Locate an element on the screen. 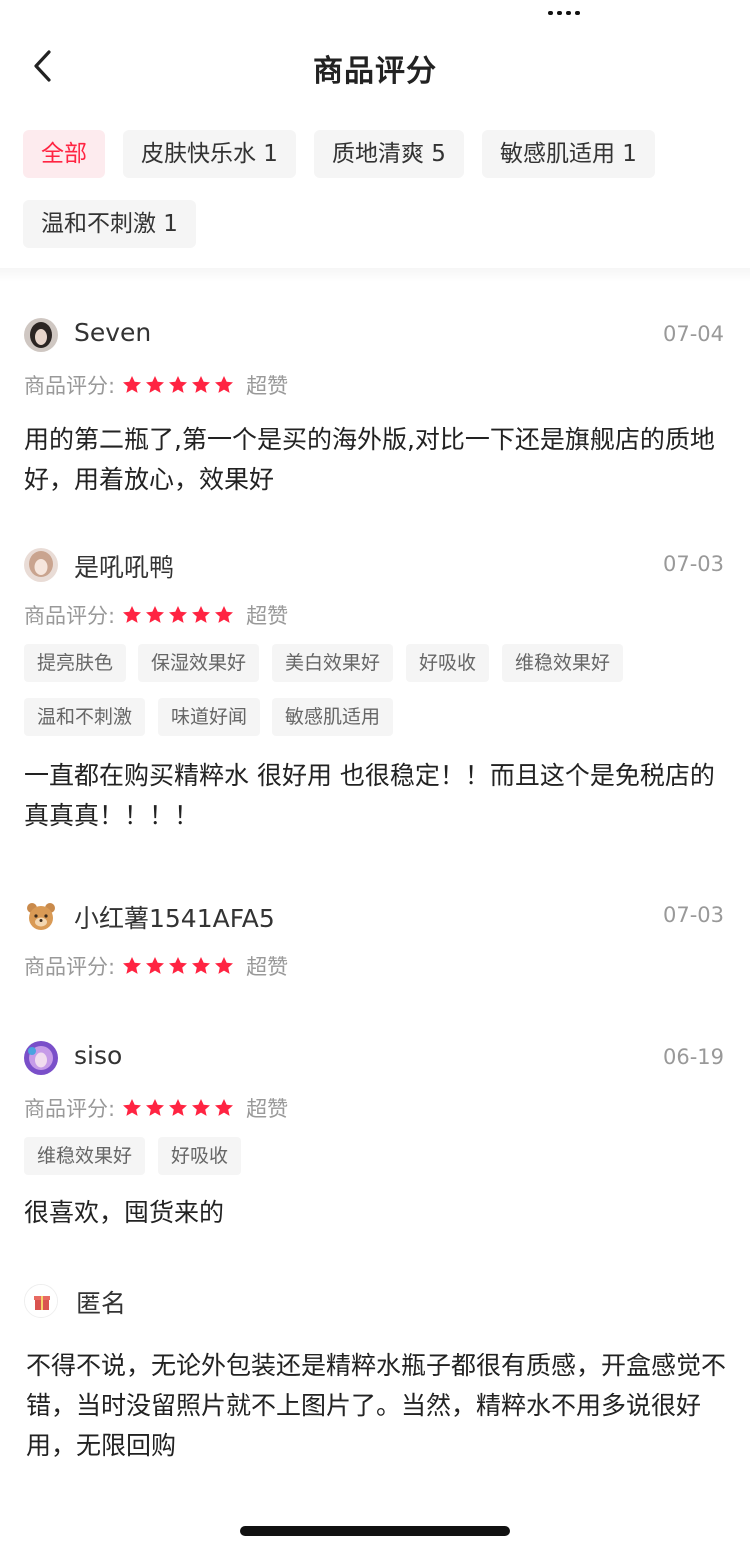 The image size is (750, 1554). review-tag: 保湿效果好 is located at coordinates (199, 663).